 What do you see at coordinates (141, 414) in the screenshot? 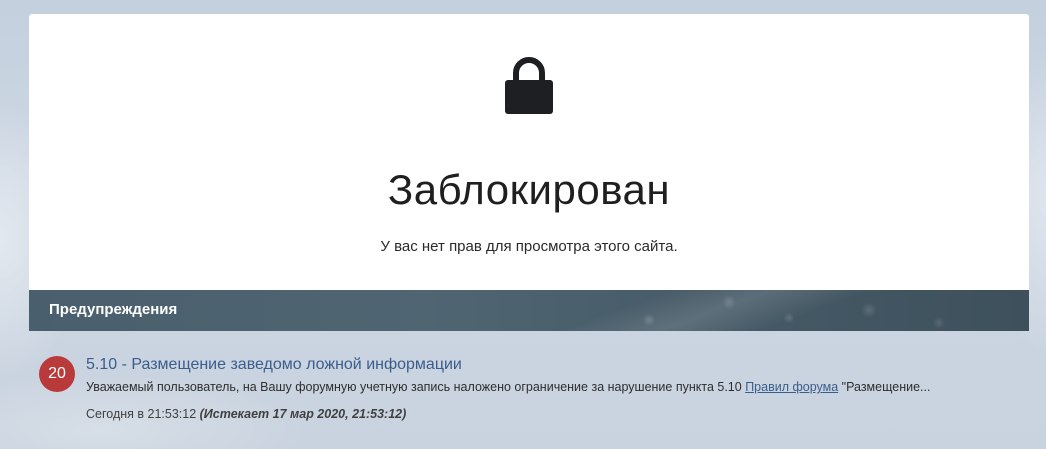
I see `warning-date: Сегодня в 21:53:12` at bounding box center [141, 414].